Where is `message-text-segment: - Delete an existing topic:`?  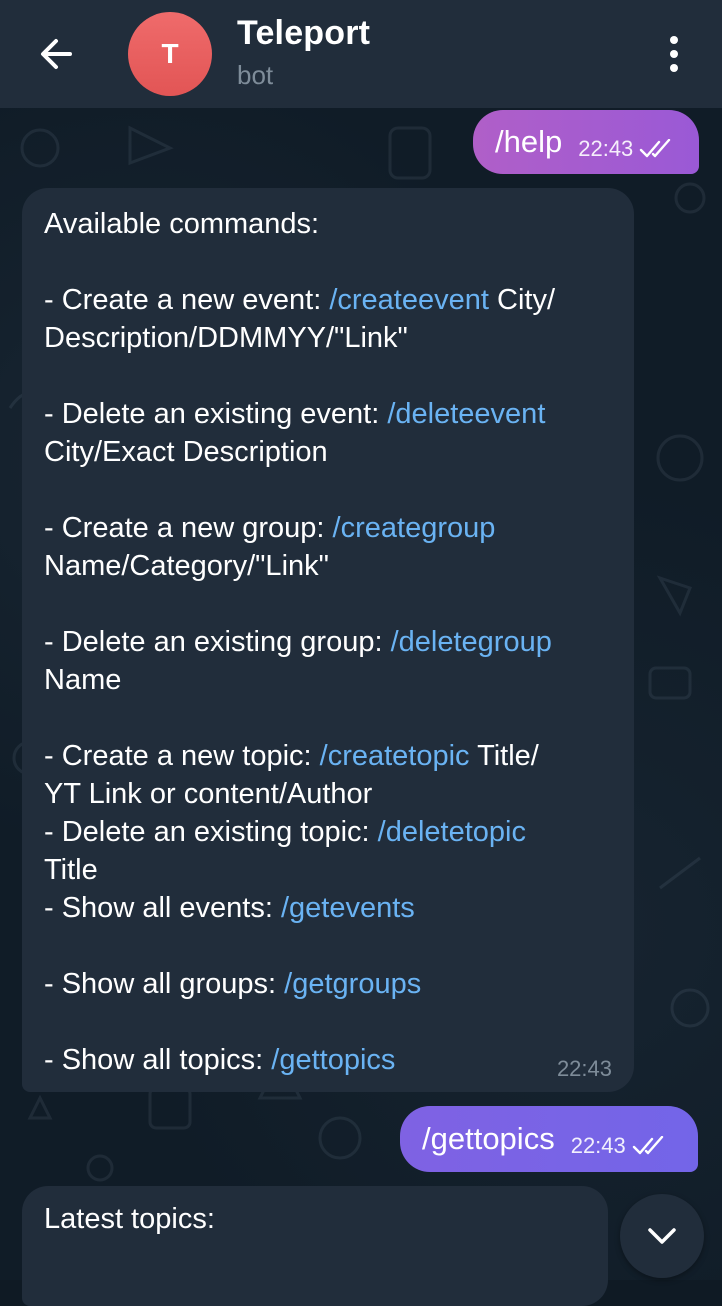
message-text-segment: - Delete an existing topic: is located at coordinates (211, 832).